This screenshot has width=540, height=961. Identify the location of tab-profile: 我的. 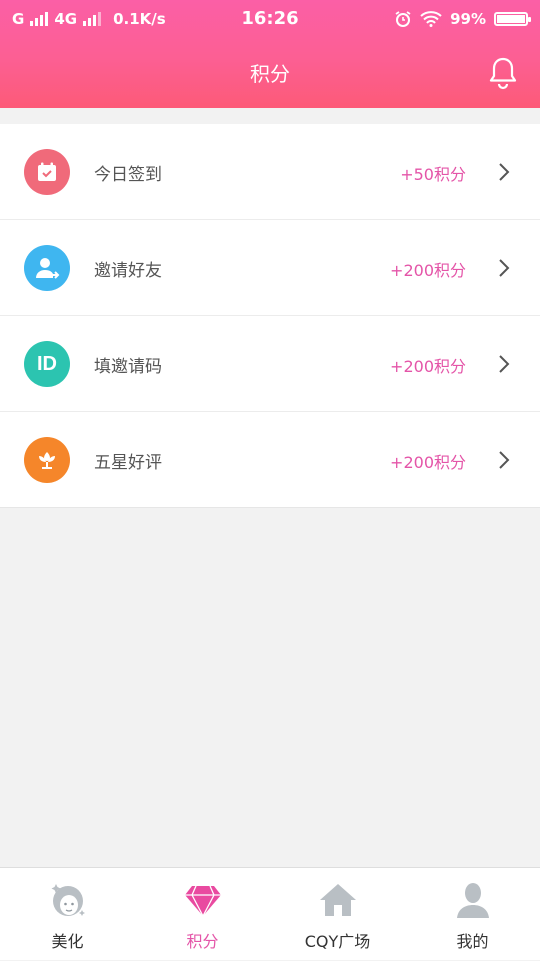
(472, 914).